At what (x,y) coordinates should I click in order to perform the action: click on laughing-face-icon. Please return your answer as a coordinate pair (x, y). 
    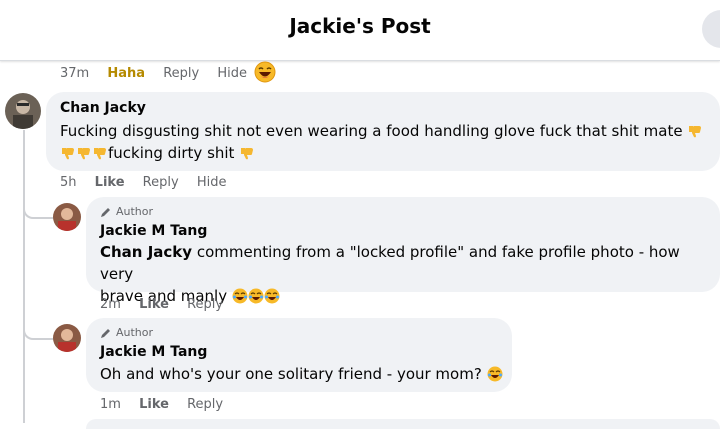
    Looking at the image, I should click on (265, 72).